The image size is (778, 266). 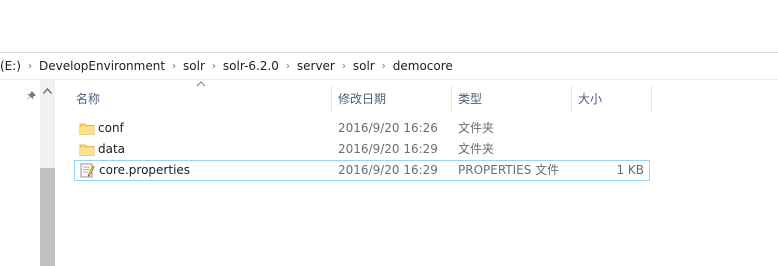 I want to click on column-divider, so click(x=651, y=99).